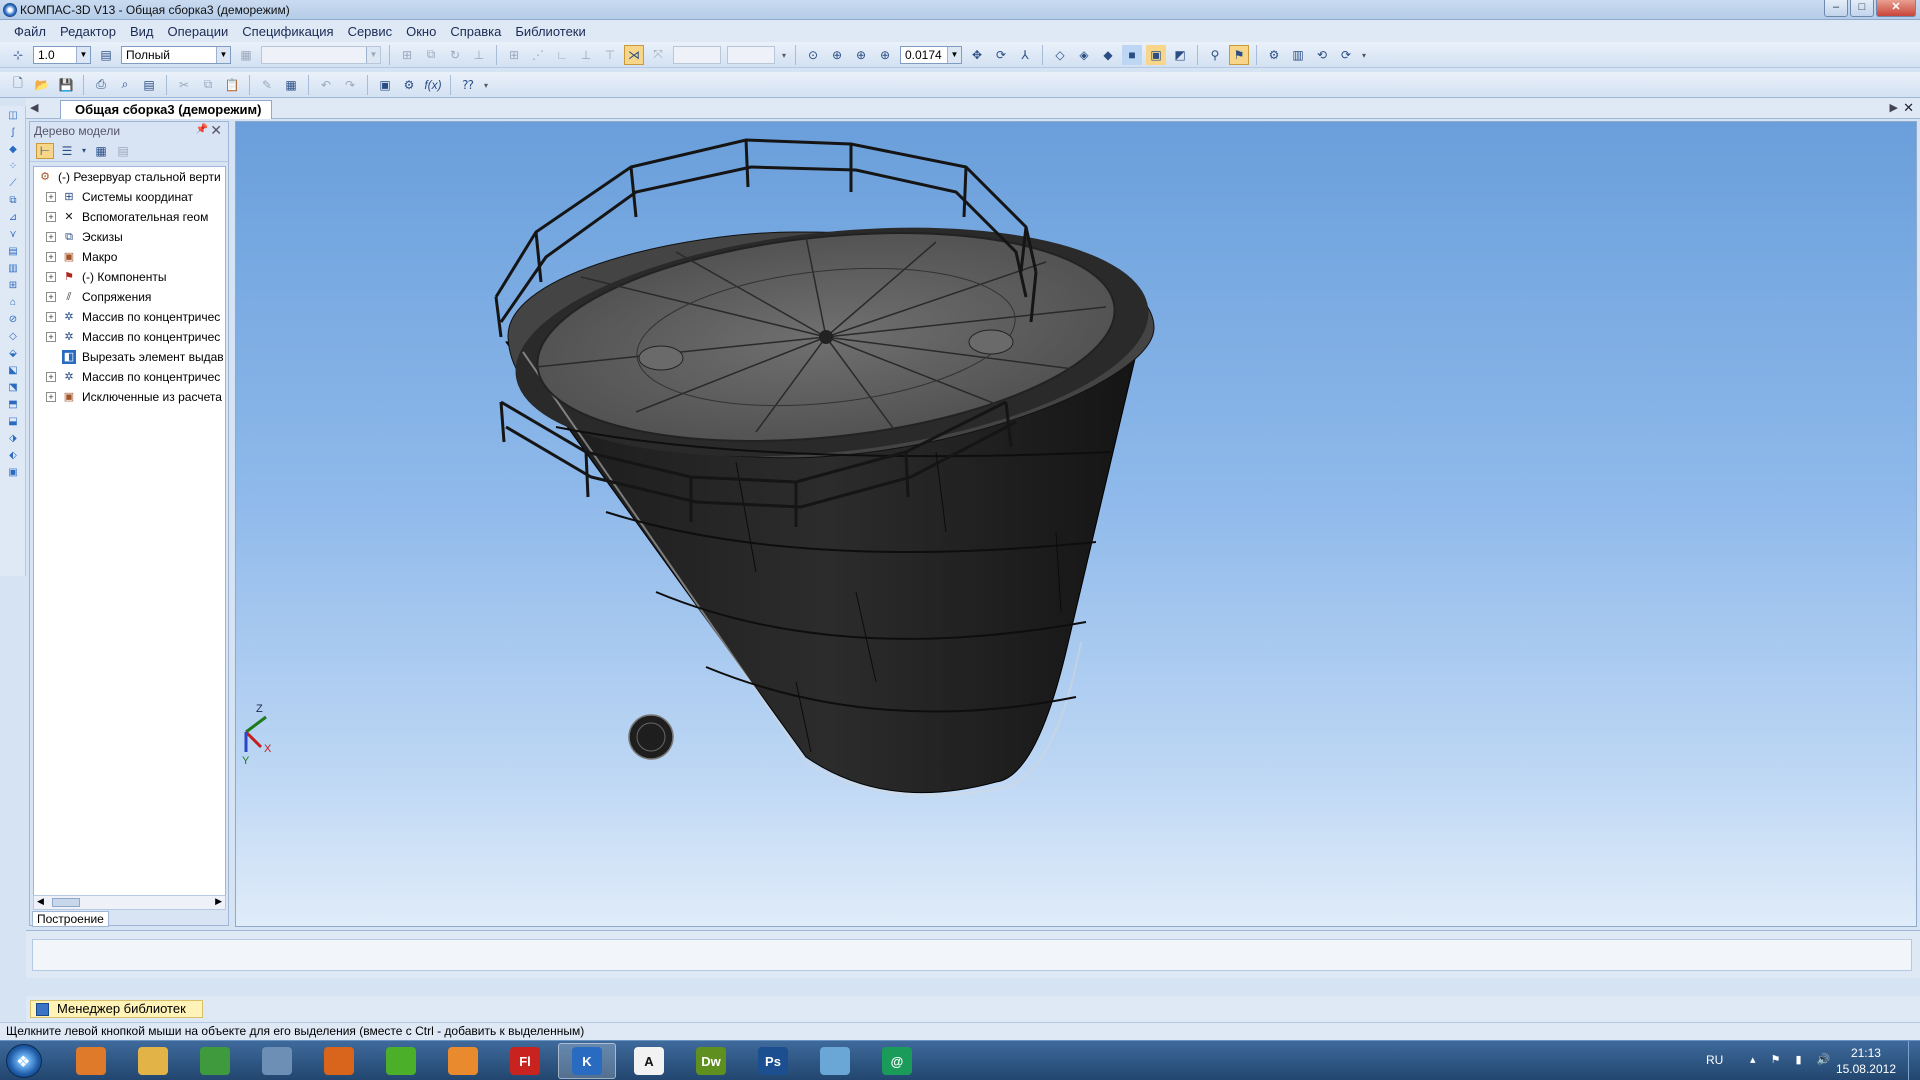  I want to click on preview-icon: ⌕, so click(125, 85).